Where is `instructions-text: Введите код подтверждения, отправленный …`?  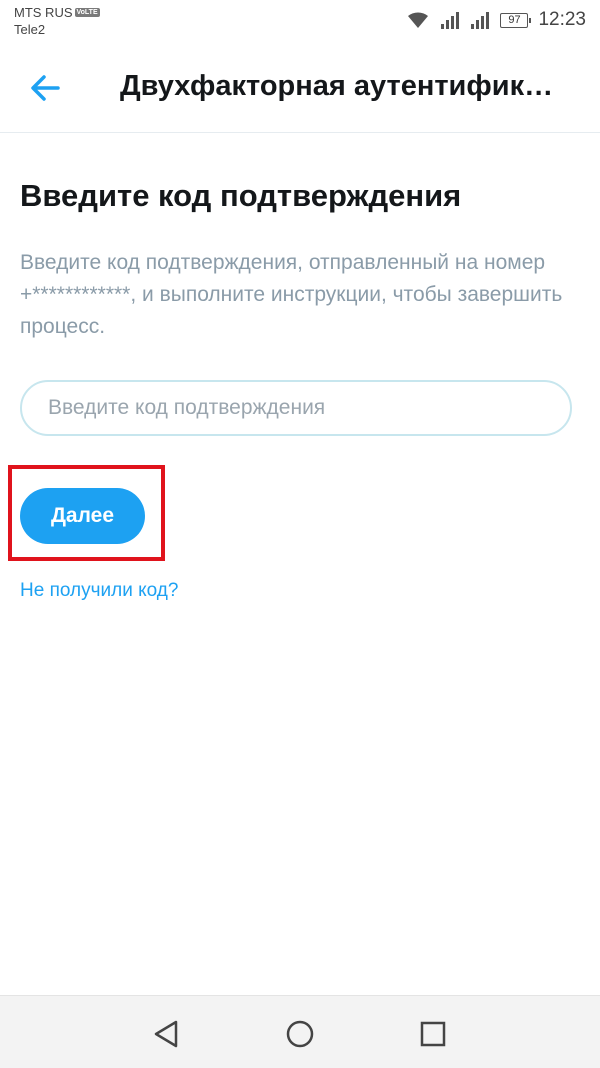
instructions-text: Введите код подтверждения, отправленный … is located at coordinates (291, 294).